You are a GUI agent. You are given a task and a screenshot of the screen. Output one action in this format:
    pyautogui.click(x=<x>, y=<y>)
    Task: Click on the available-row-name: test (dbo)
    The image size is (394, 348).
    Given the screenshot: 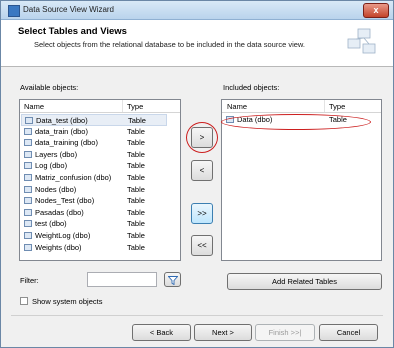 What is the action you would take?
    pyautogui.click(x=51, y=224)
    